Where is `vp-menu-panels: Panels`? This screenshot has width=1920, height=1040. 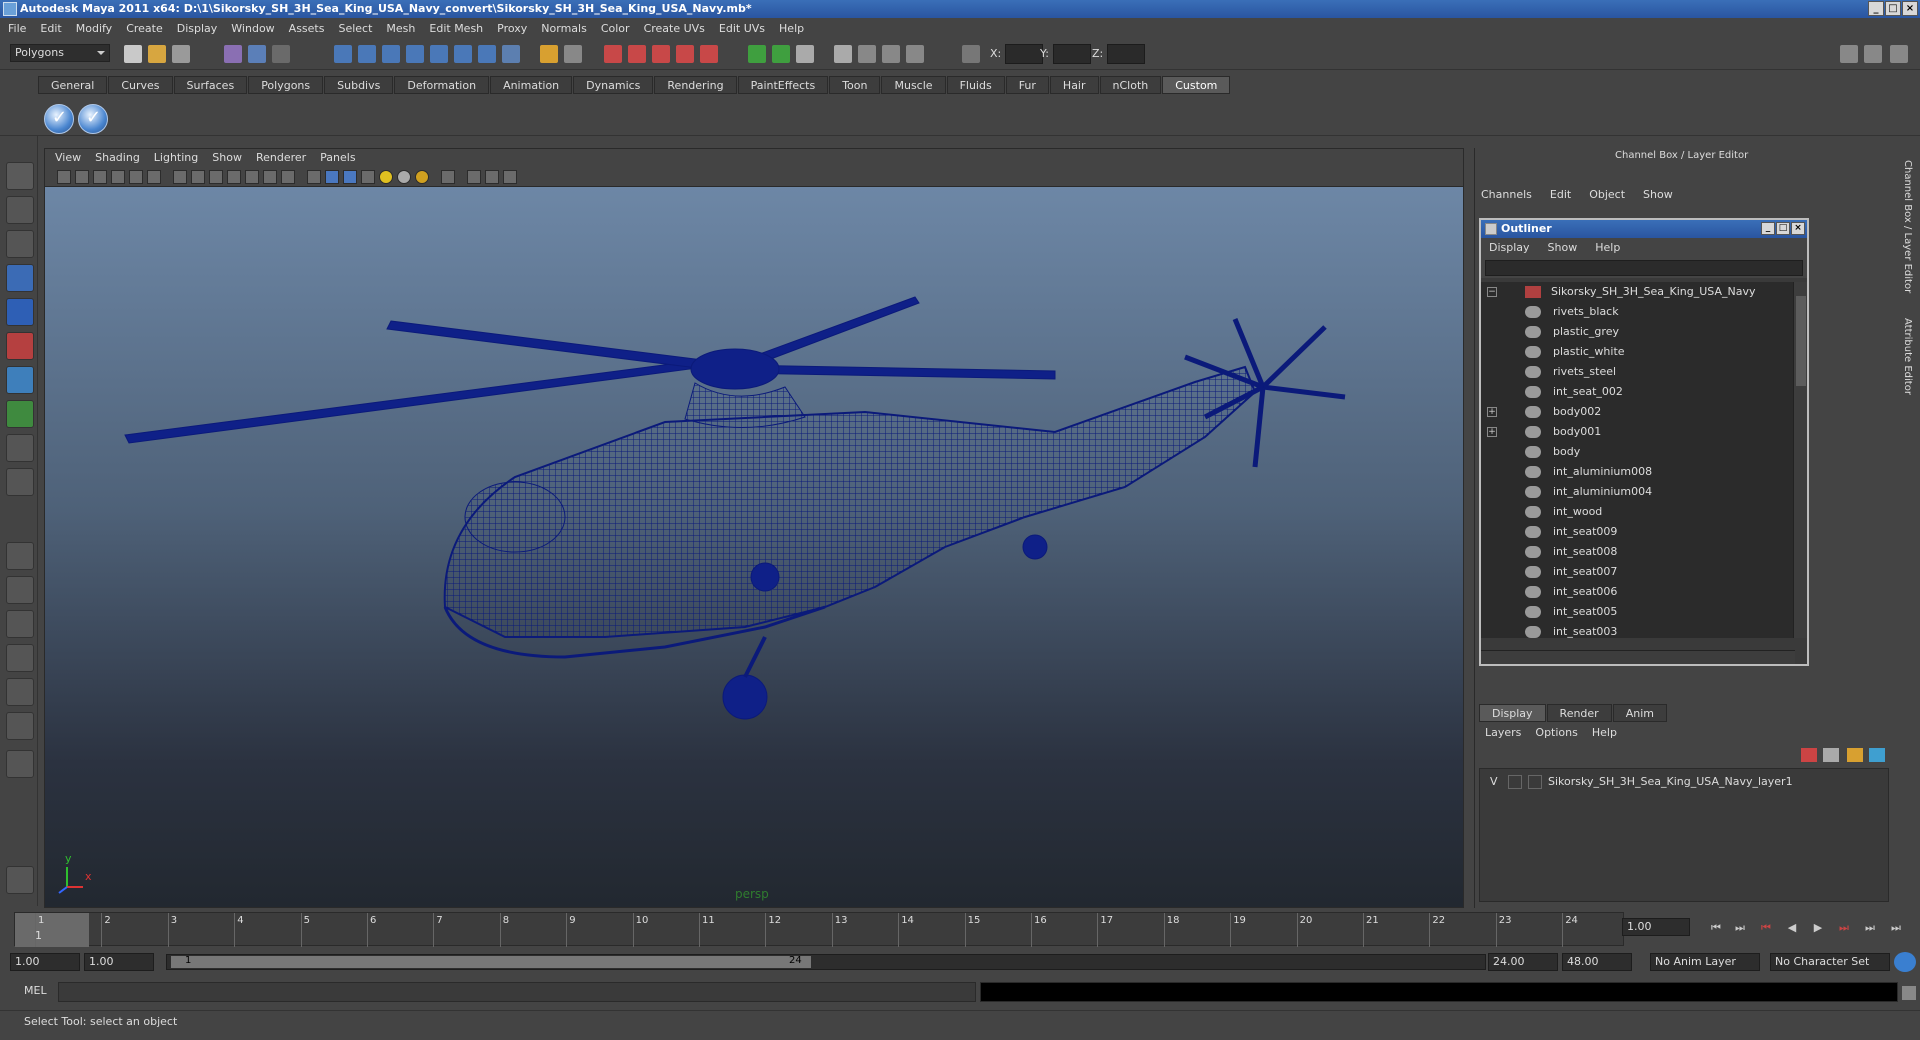
vp-menu-panels: Panels is located at coordinates (337, 158).